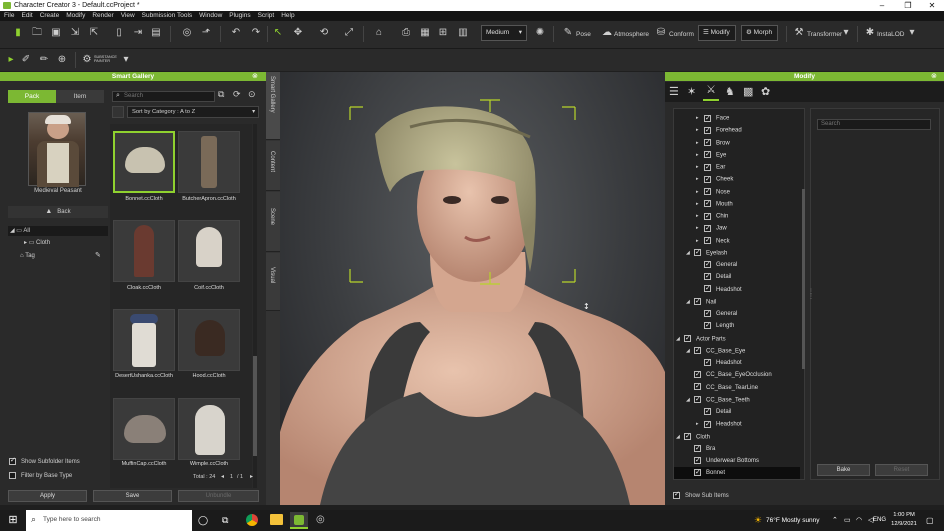  Describe the element at coordinates (273, 166) in the screenshot. I see `tab-content: Content` at that location.